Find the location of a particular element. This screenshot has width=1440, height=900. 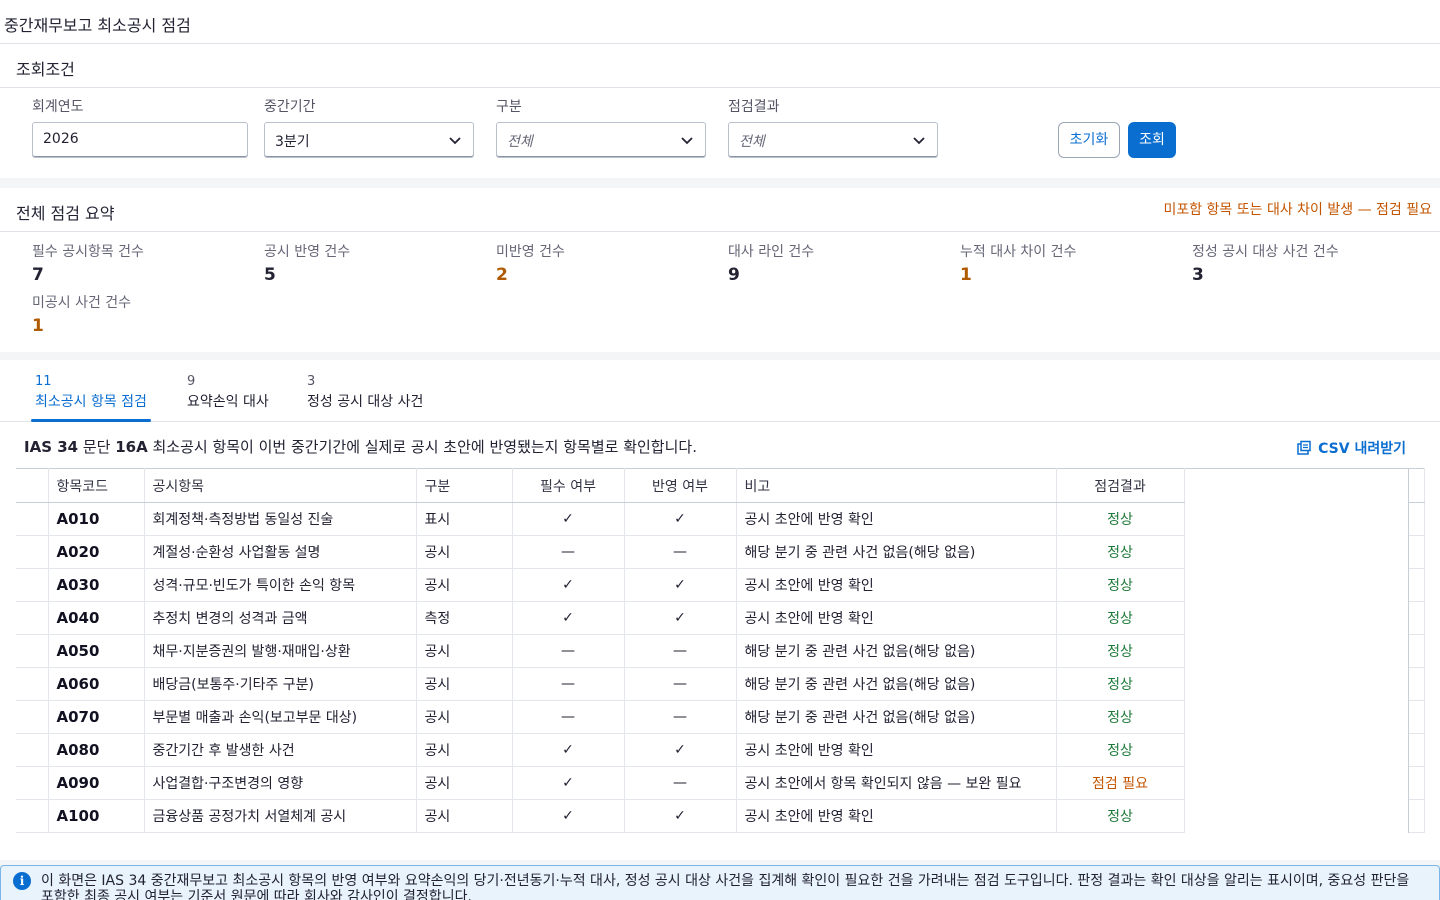

column-header: 공시항목 is located at coordinates (280, 485).